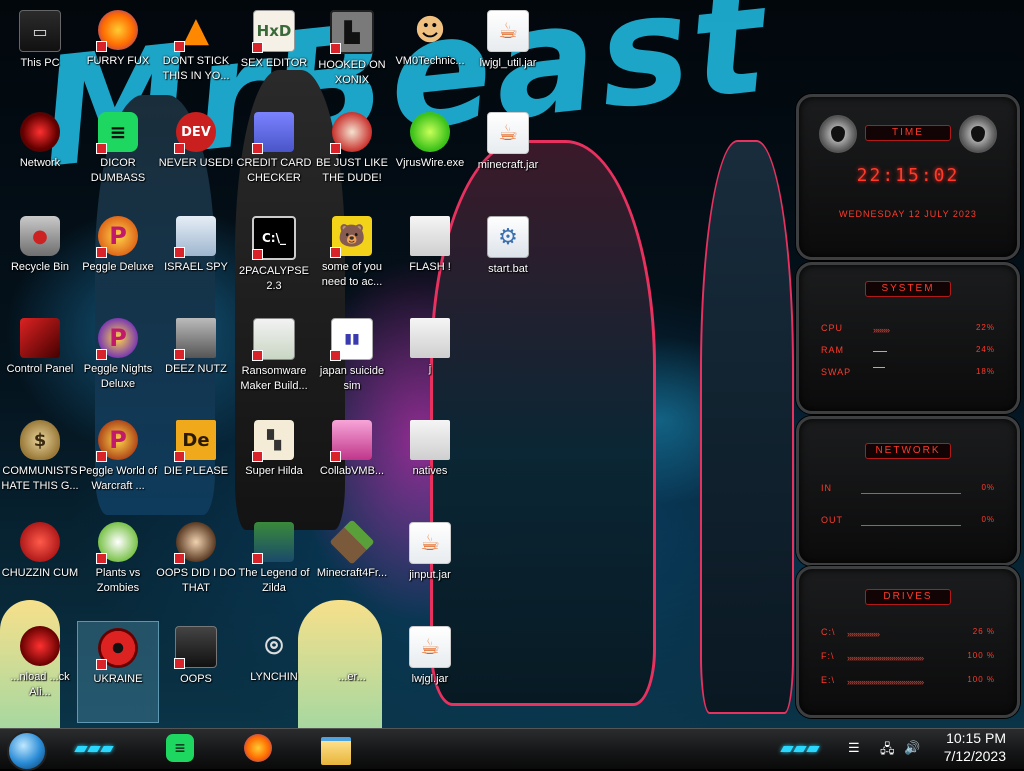 Image resolution: width=1024 pixels, height=771 pixels. What do you see at coordinates (195, 543) in the screenshot?
I see `portrait-icon` at bounding box center [195, 543].